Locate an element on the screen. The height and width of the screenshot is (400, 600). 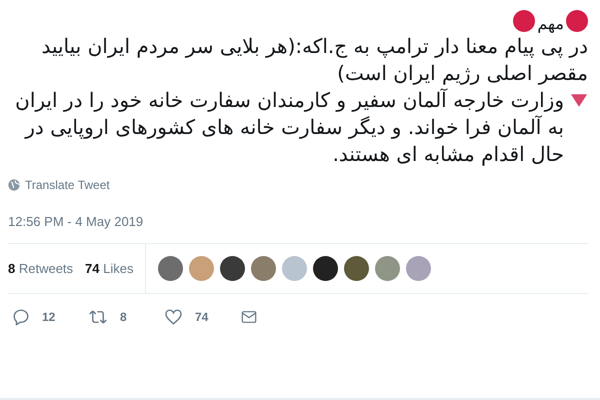
tweet-text: در پی پیام معنا دار ترامپ به ج.اکه:(هر بلایی سر مردم ایران بیایید مقصر اصلی رژیم ایران است) is located at coordinates (314, 60).